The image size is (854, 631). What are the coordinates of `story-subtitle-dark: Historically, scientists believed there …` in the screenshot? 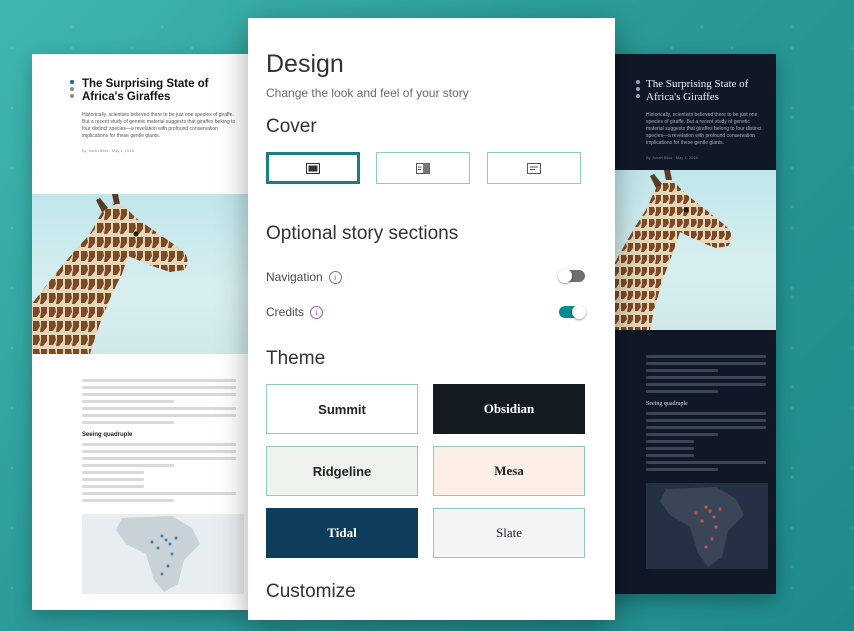 It's located at (704, 129).